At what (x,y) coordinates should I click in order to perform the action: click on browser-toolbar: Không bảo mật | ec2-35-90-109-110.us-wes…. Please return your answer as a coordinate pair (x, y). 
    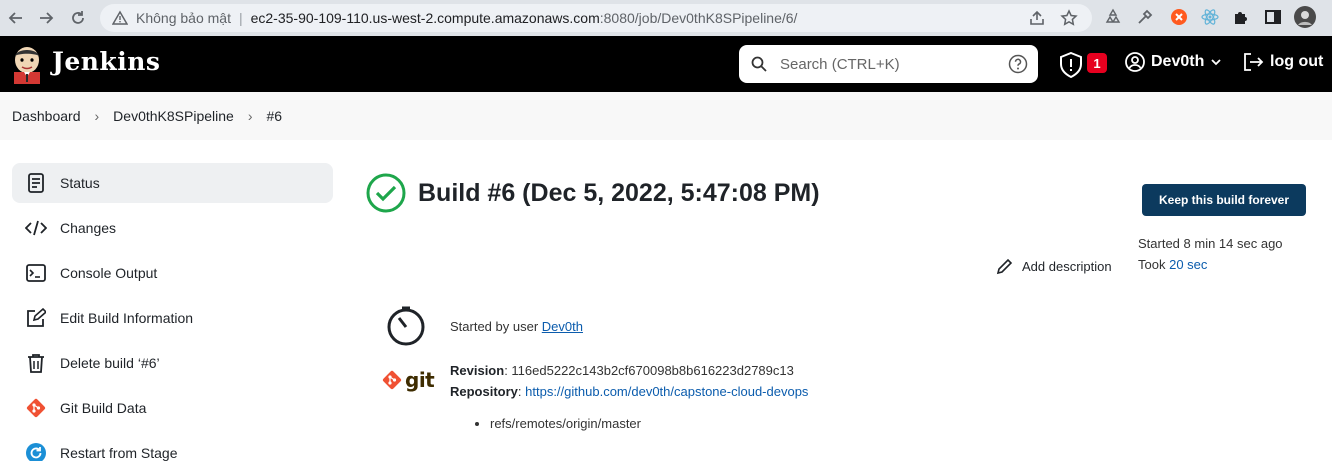
    Looking at the image, I should click on (666, 18).